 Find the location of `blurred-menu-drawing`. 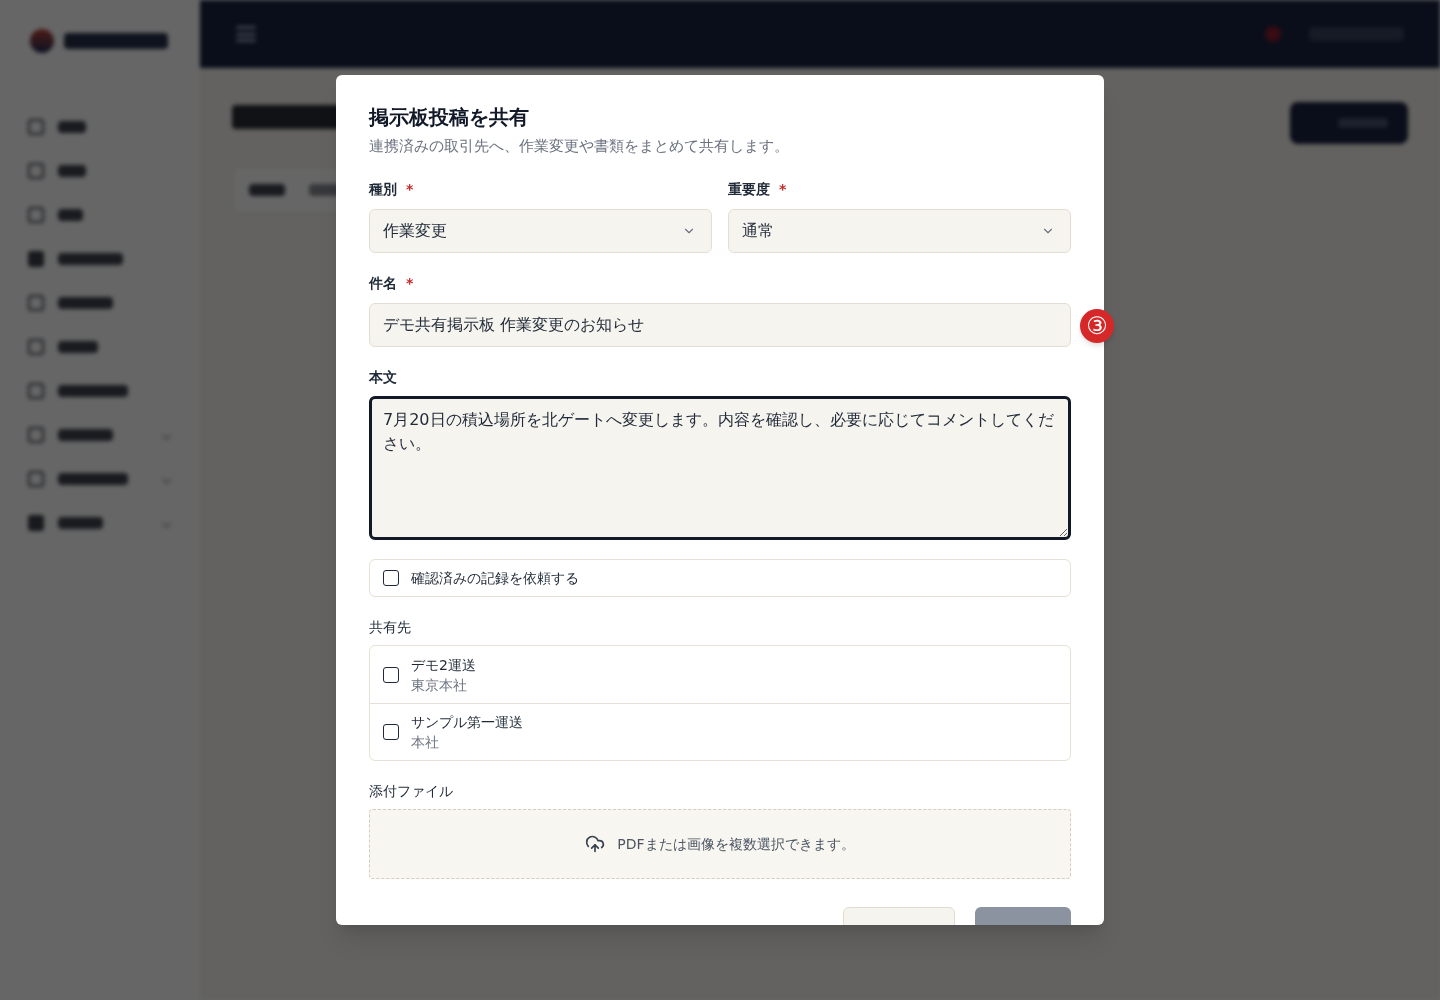

blurred-menu-drawing is located at coordinates (246, 34).